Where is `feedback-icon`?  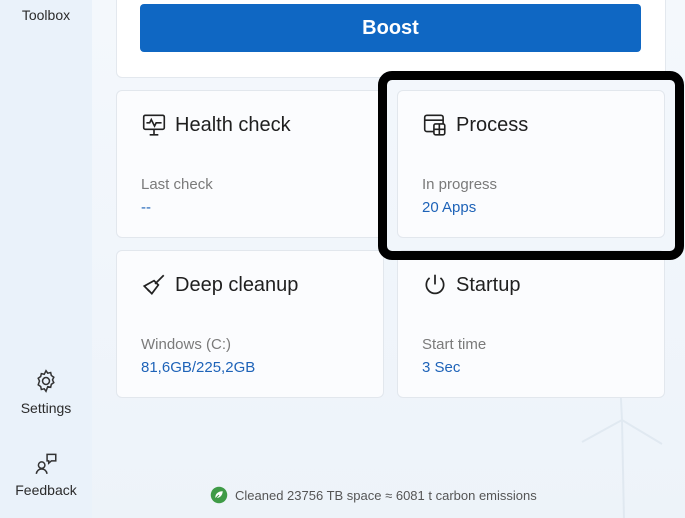
feedback-icon is located at coordinates (46, 464).